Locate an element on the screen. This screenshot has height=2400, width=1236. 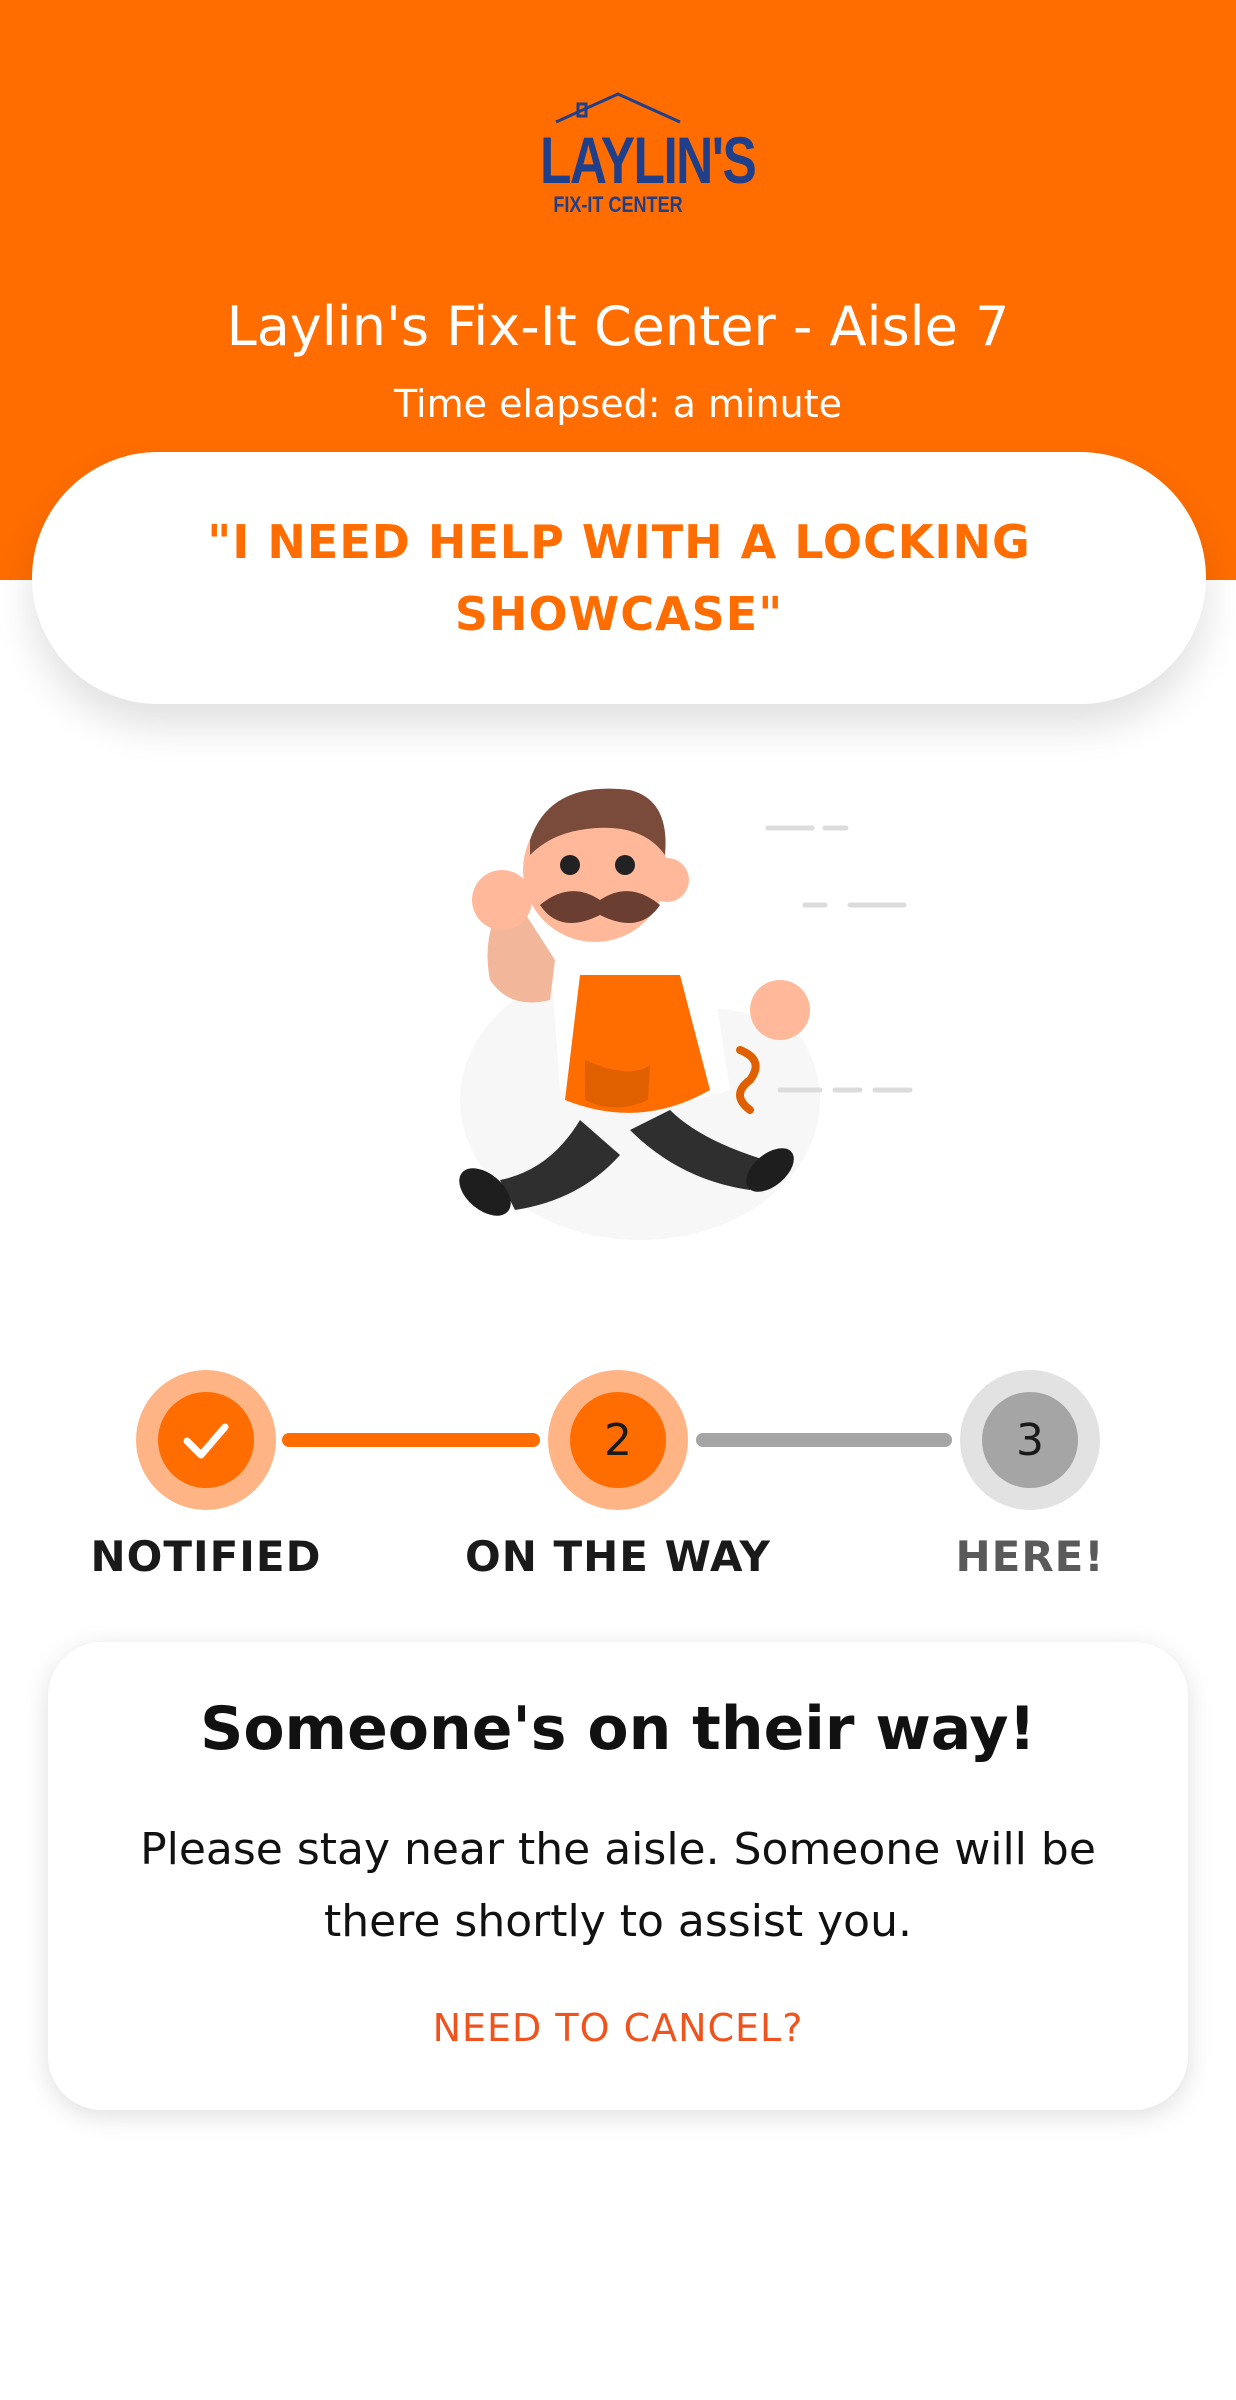
running-associate-illustration is located at coordinates (660, 1040).